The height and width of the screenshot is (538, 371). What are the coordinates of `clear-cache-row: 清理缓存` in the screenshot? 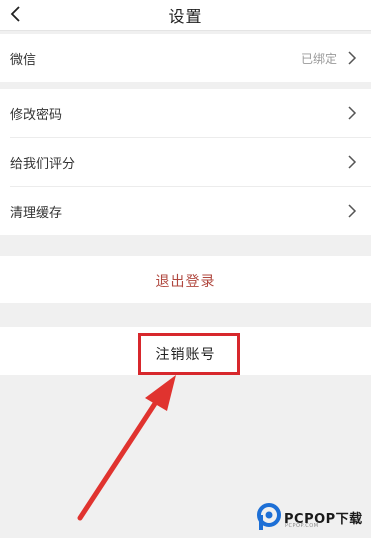 It's located at (185, 211).